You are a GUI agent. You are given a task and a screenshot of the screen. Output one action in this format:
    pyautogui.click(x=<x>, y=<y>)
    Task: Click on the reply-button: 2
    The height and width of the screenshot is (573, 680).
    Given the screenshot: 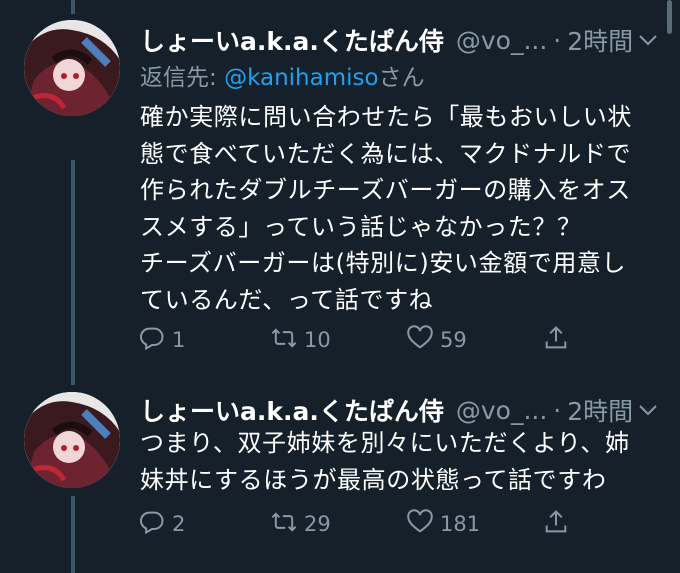 What is the action you would take?
    pyautogui.click(x=161, y=524)
    